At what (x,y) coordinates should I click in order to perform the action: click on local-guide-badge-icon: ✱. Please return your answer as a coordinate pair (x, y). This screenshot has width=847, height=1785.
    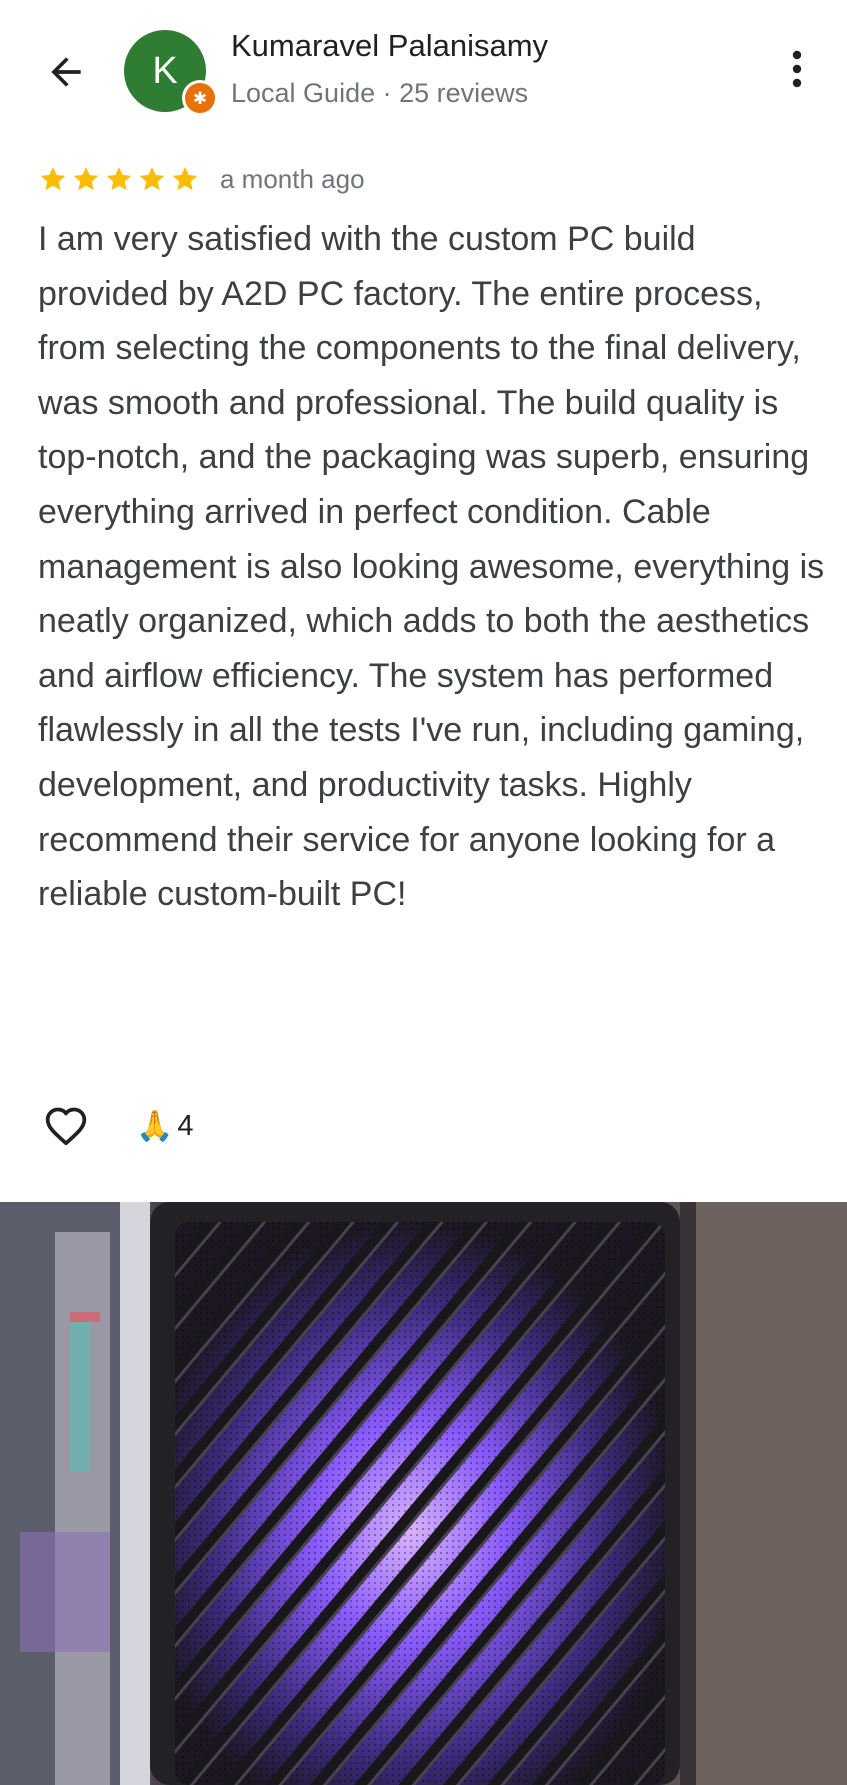
    Looking at the image, I should click on (200, 98).